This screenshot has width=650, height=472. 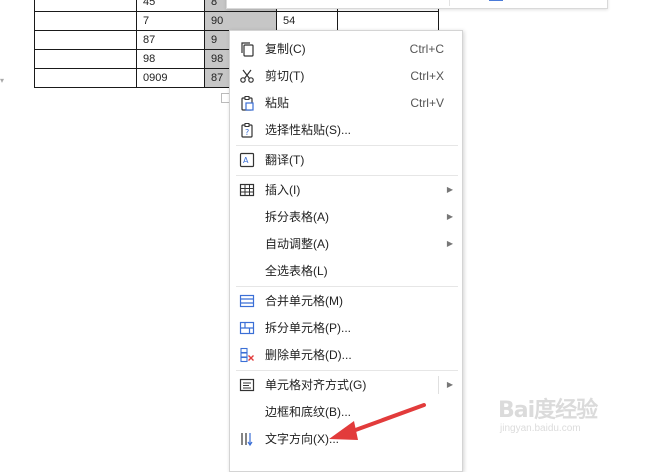 I want to click on annotation-arrow, so click(x=377, y=421).